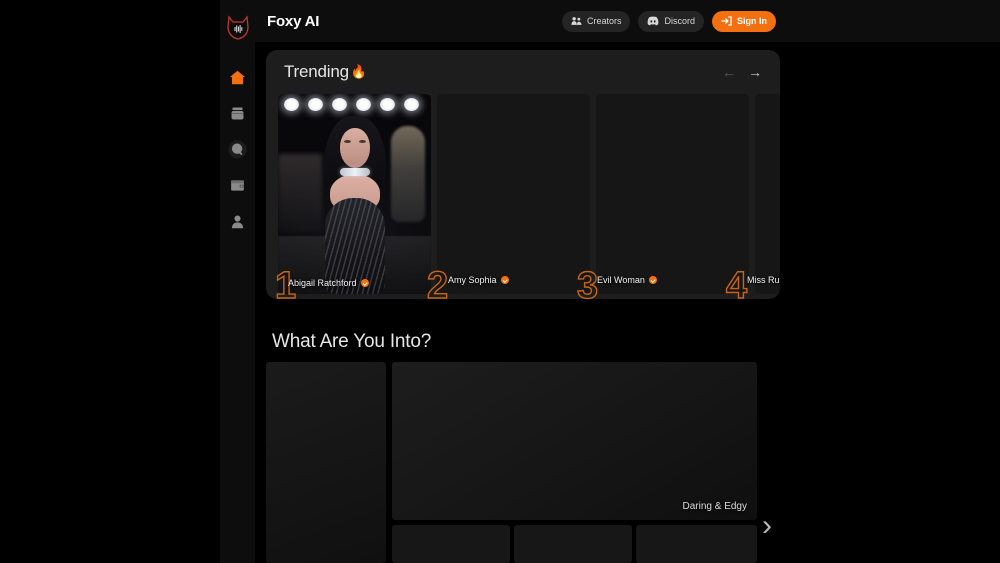 The width and height of the screenshot is (1000, 563). What do you see at coordinates (574, 441) in the screenshot?
I see `category-card-featured: Daring & Edgy` at bounding box center [574, 441].